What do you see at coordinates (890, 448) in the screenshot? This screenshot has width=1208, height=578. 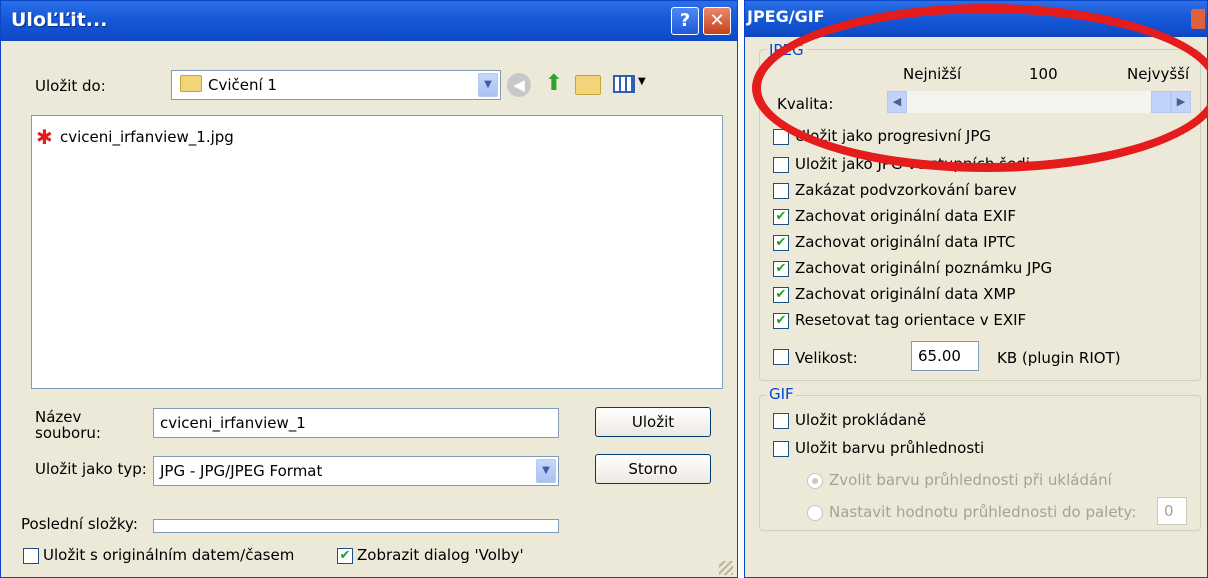 I see `transparency-label: Uložit barvu průhlednosti` at bounding box center [890, 448].